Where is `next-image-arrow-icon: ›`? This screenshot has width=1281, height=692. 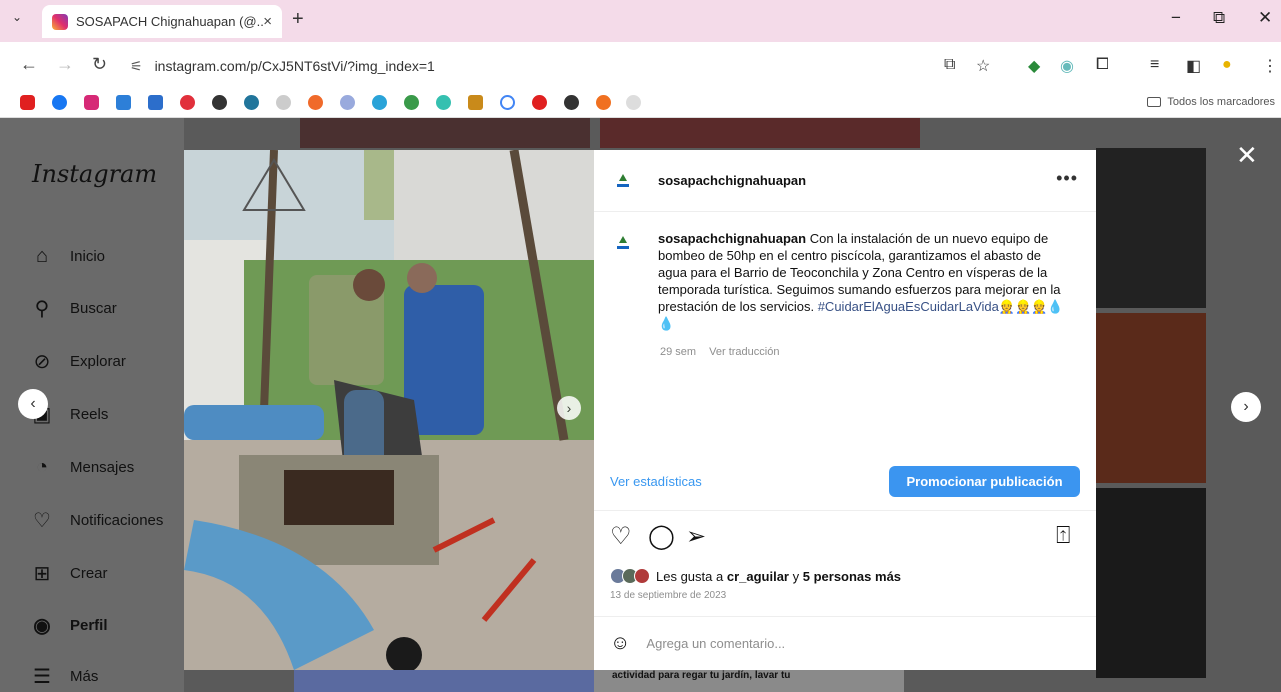
next-image-arrow-icon: › is located at coordinates (569, 408).